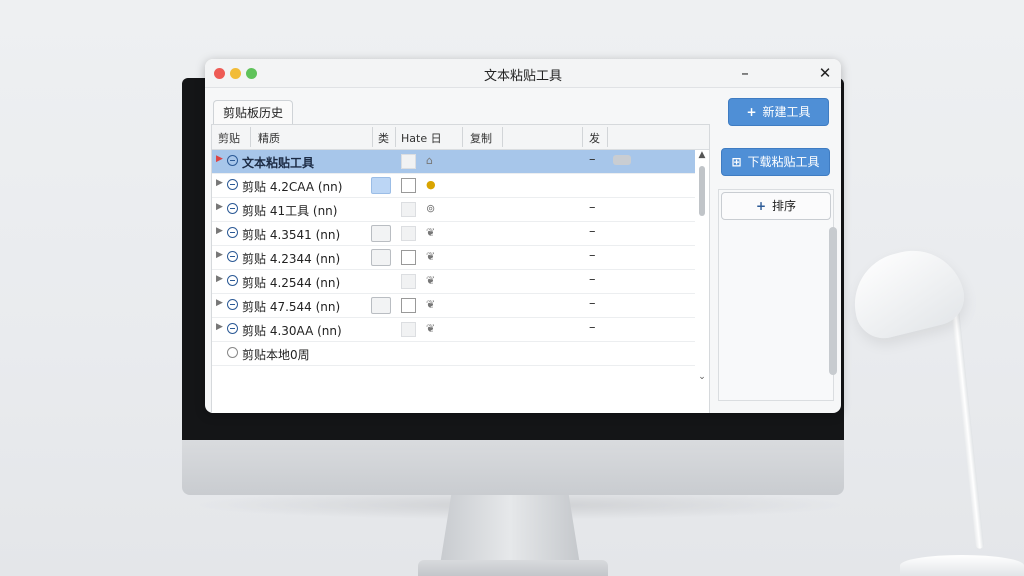 Image resolution: width=1024 pixels, height=576 pixels. What do you see at coordinates (736, 162) in the screenshot?
I see `paste-icon: ⊞` at bounding box center [736, 162].